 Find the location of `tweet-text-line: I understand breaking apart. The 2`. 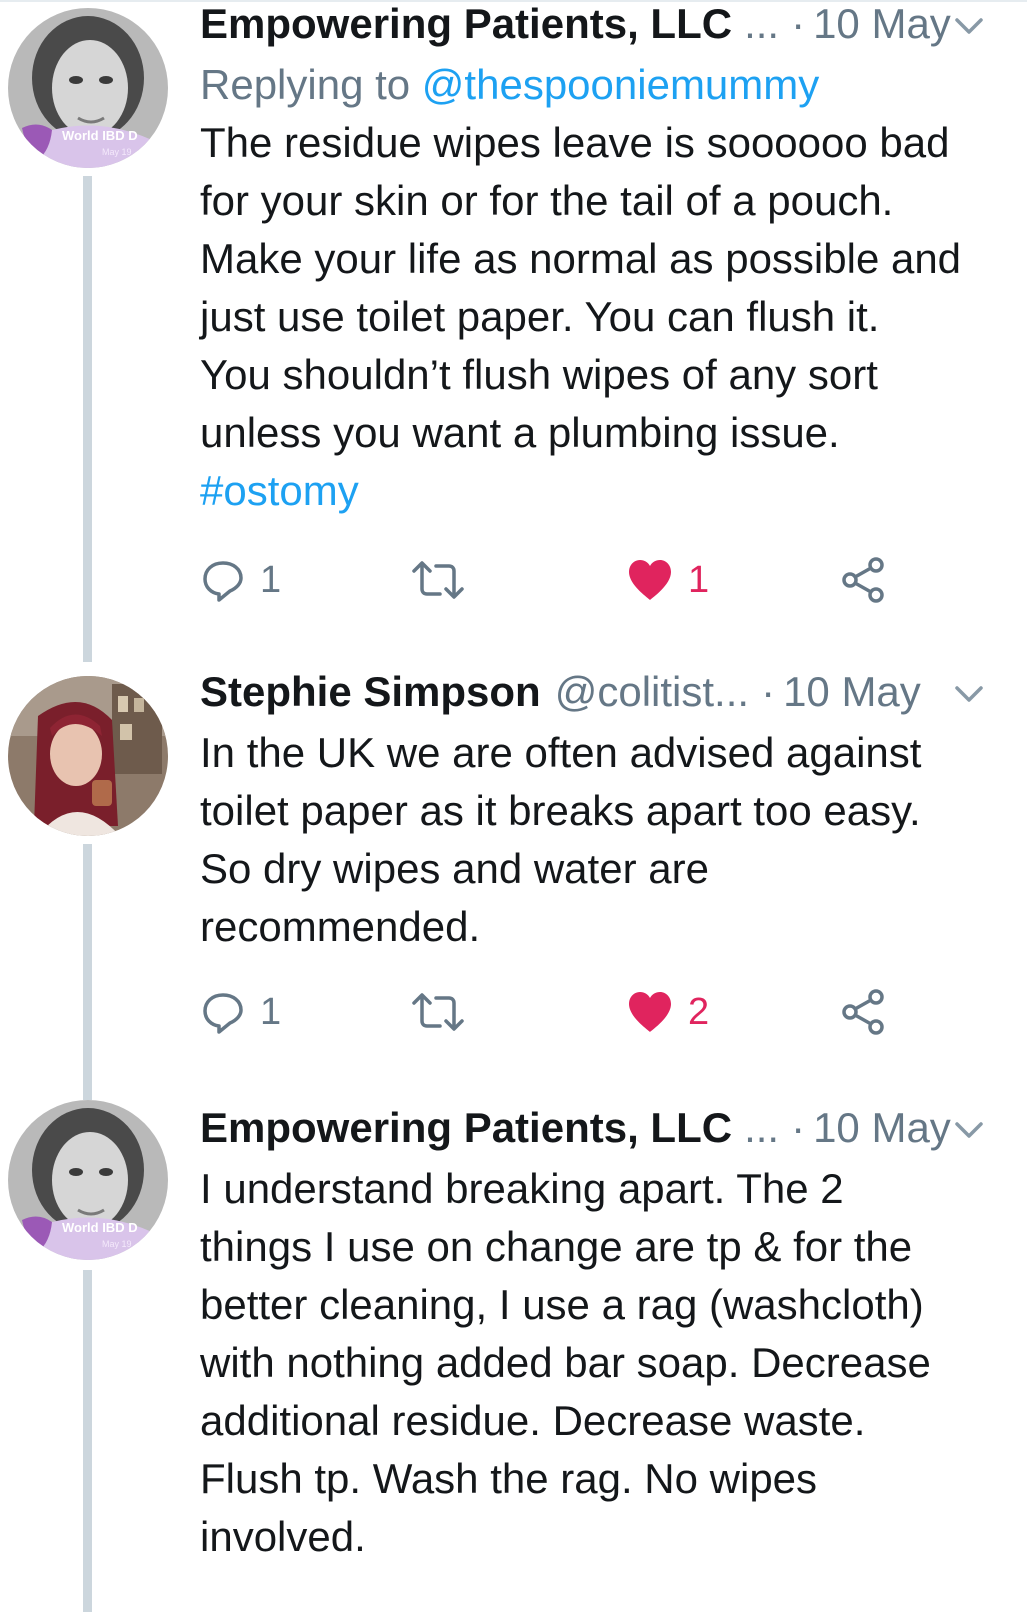

tweet-text-line: I understand breaking apart. The 2 is located at coordinates (522, 1188).